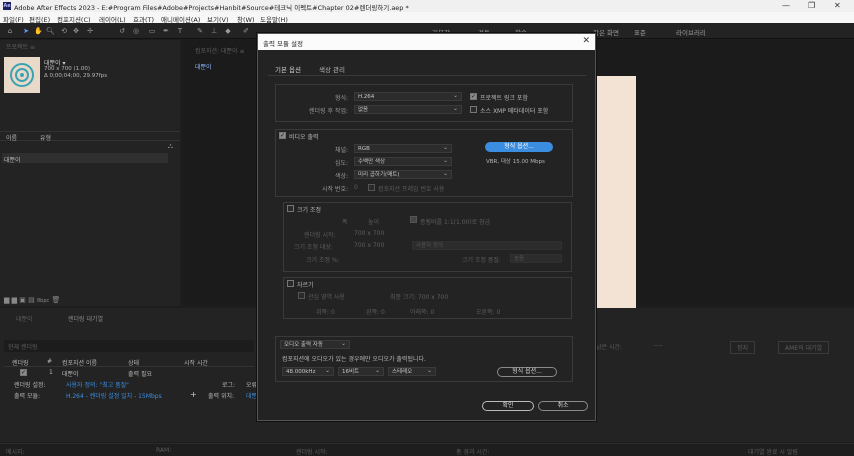 Image resolution: width=854 pixels, height=456 pixels. What do you see at coordinates (24, 318) in the screenshot?
I see `timeline-tab: 대뿐이` at bounding box center [24, 318].